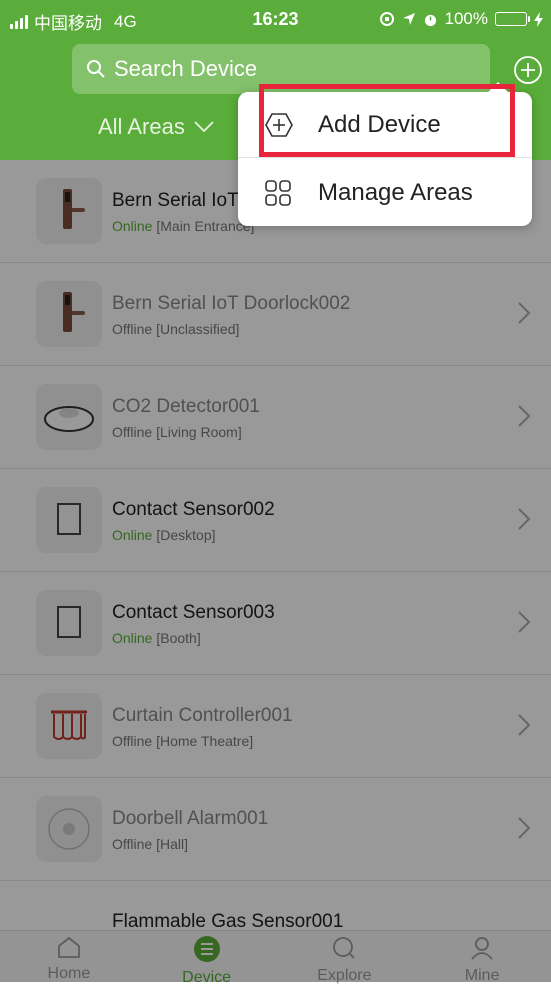  I want to click on battery-percent: 100%, so click(466, 18).